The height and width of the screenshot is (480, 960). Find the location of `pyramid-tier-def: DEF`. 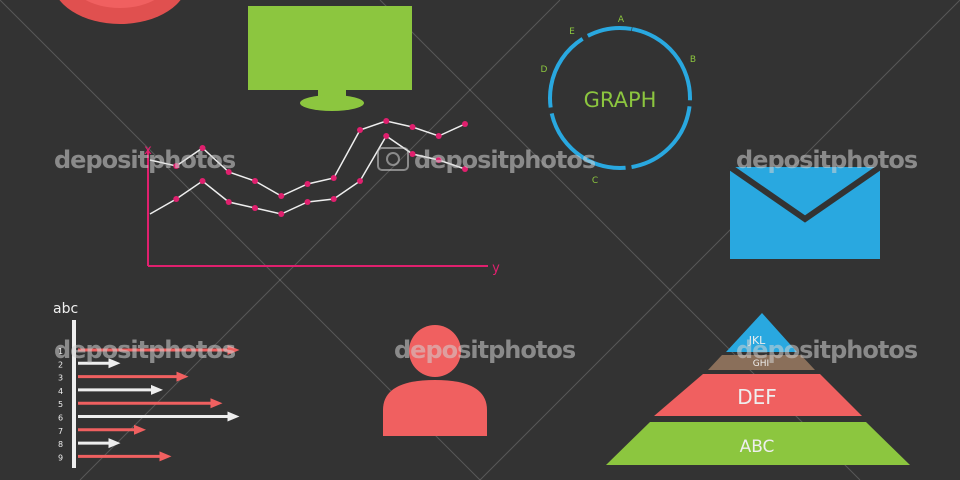

pyramid-tier-def: DEF is located at coordinates (757, 397).